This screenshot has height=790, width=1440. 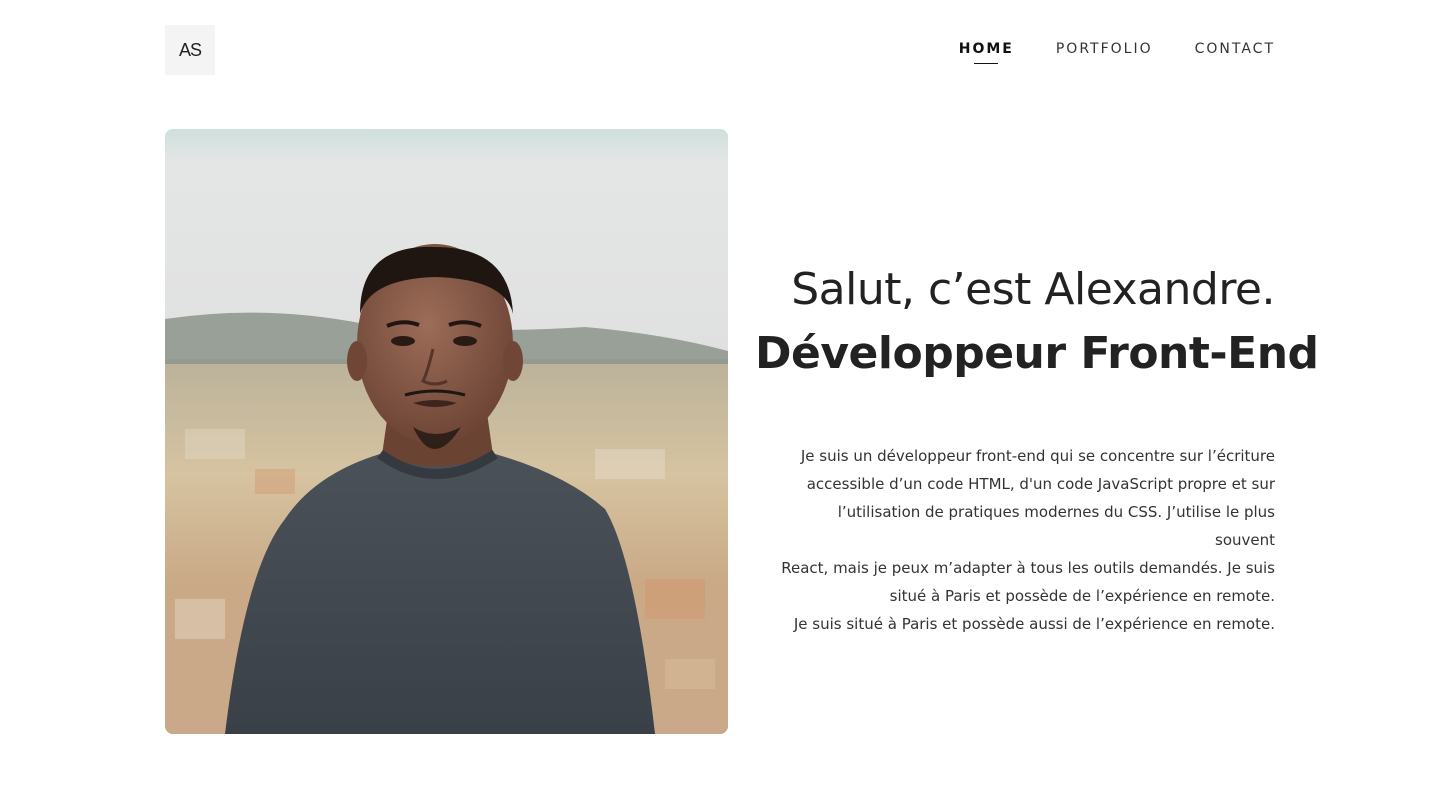 I want to click on nav-contact-label: CONTACT, so click(x=1234, y=49).